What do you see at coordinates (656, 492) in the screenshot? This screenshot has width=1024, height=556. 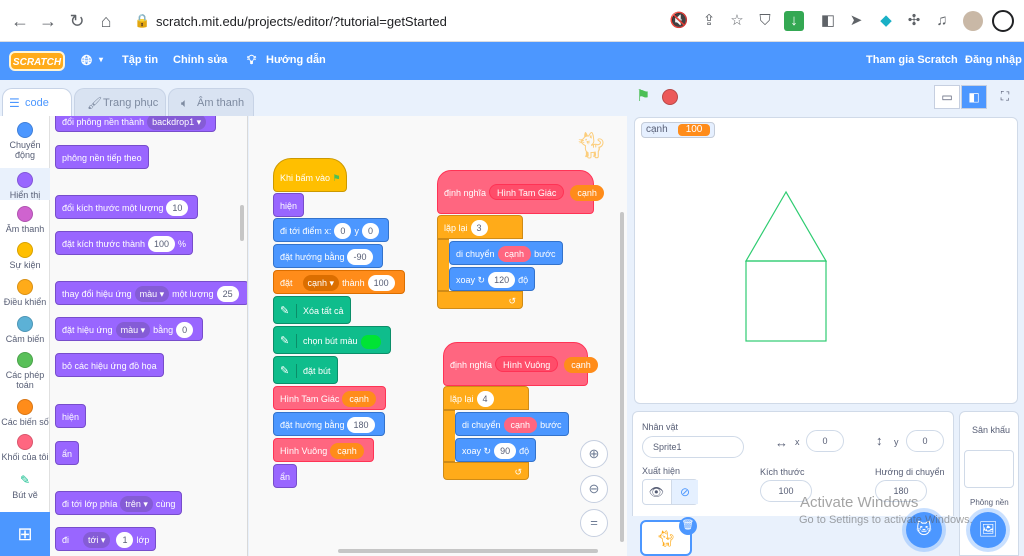 I see `eye-icon: 👁︎` at bounding box center [656, 492].